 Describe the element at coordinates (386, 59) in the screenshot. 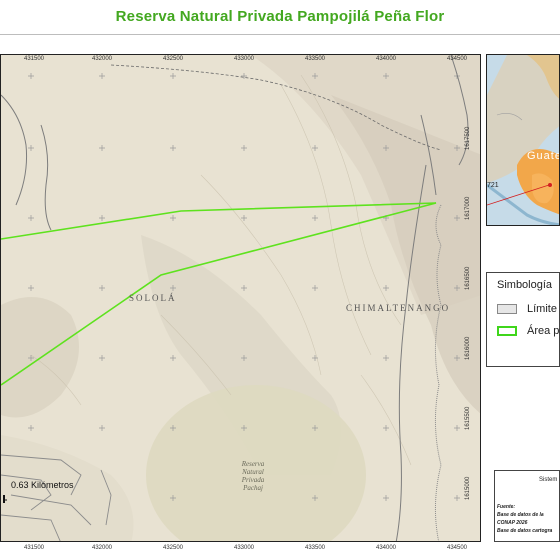

I see `x-tick-top-6: 434000` at that location.